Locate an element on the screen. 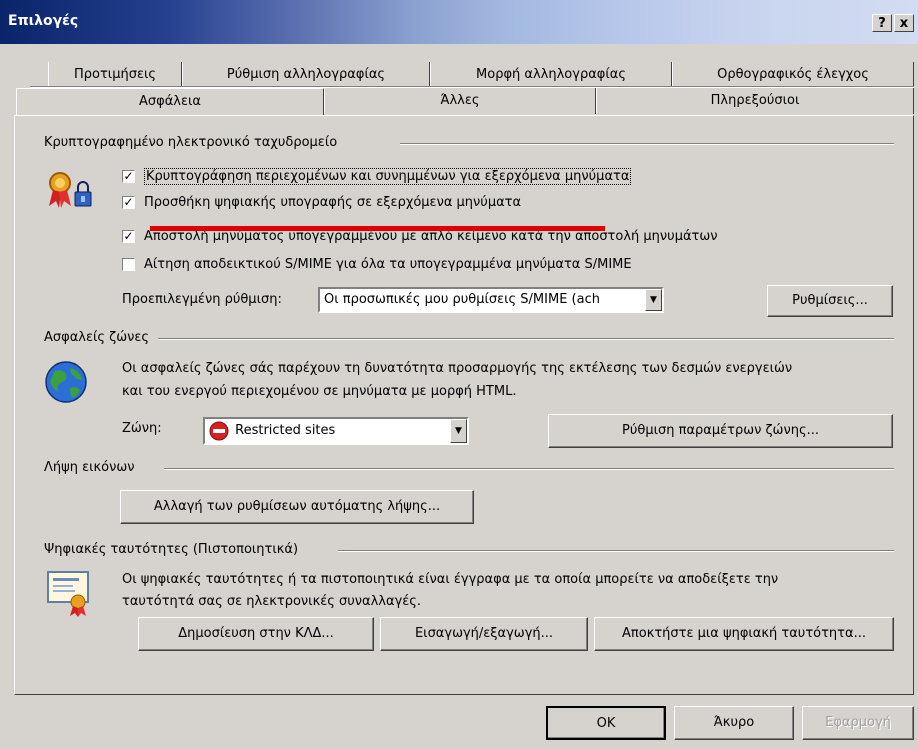  zone-value: Restricted sites is located at coordinates (285, 430).